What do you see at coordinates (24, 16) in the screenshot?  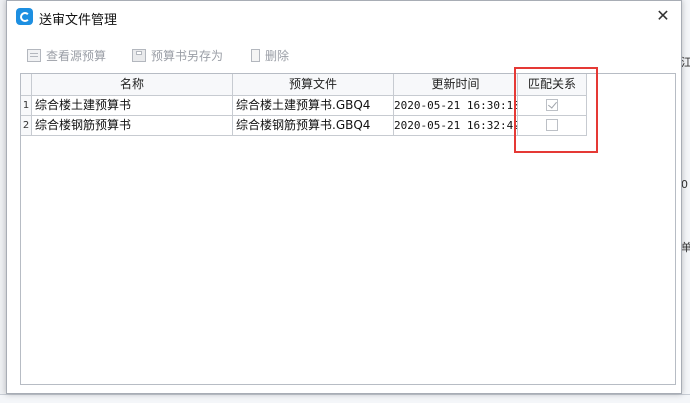 I see `app-logo-icon` at bounding box center [24, 16].